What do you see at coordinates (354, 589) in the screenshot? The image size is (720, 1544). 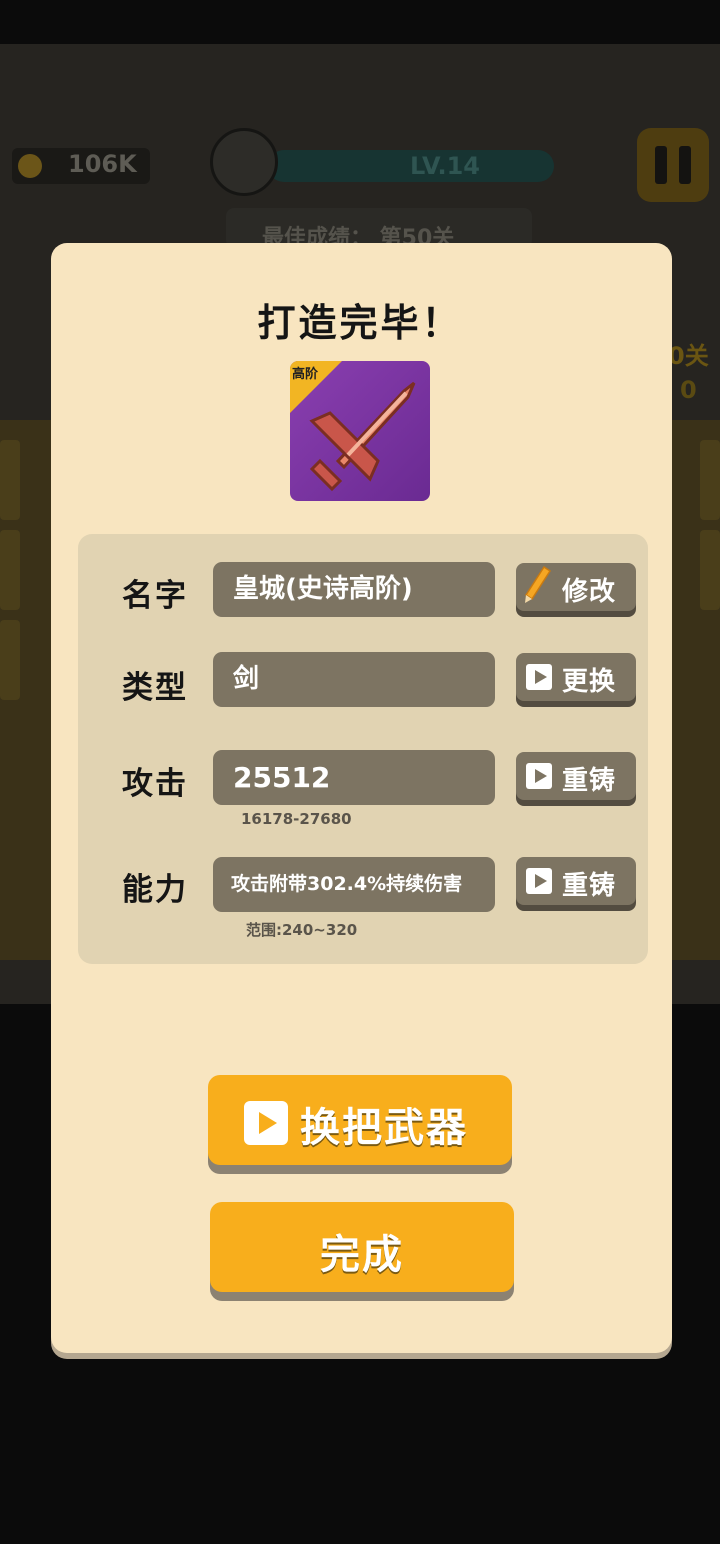 I see `name-field: 皇城(史诗高阶)` at bounding box center [354, 589].